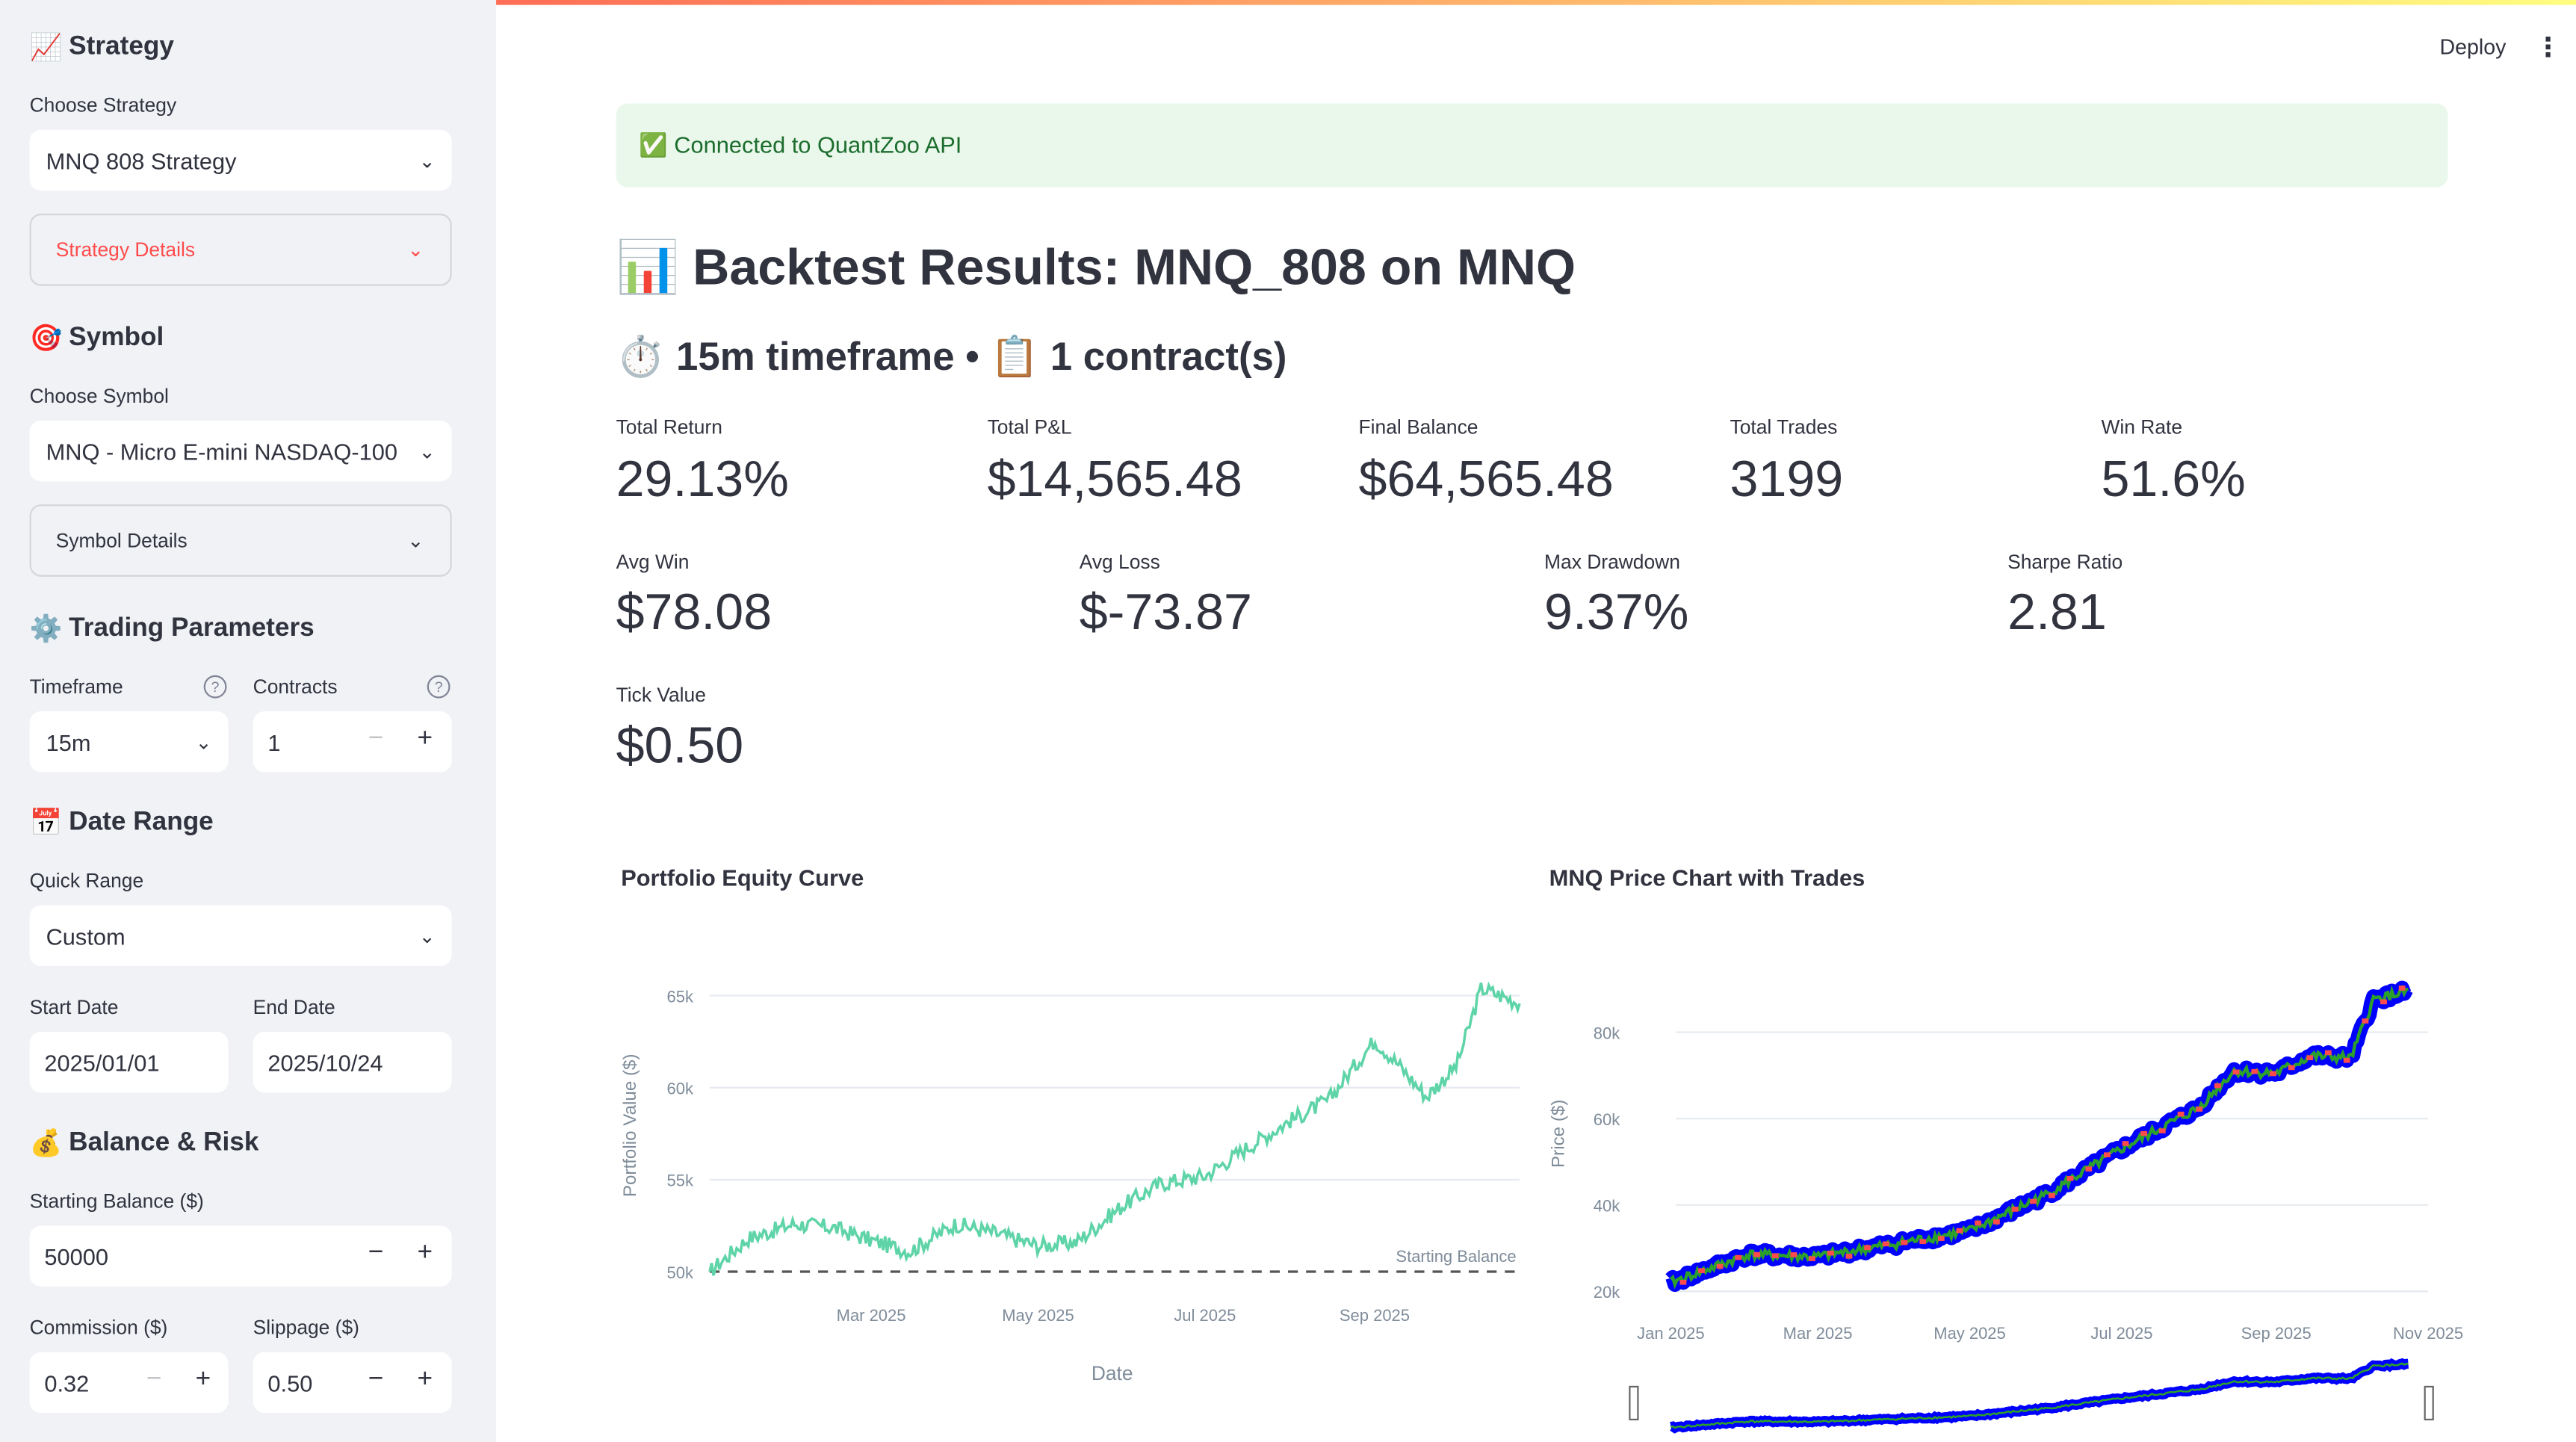  Describe the element at coordinates (1787, 479) in the screenshot. I see `metric-value: 3199` at that location.